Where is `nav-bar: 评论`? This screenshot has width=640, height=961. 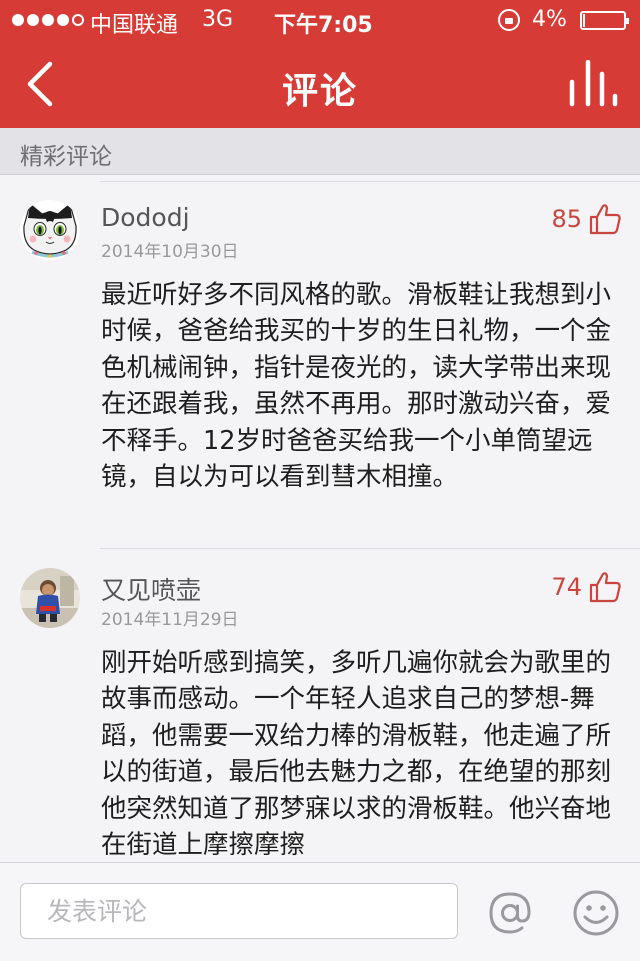 nav-bar: 评论 is located at coordinates (320, 84).